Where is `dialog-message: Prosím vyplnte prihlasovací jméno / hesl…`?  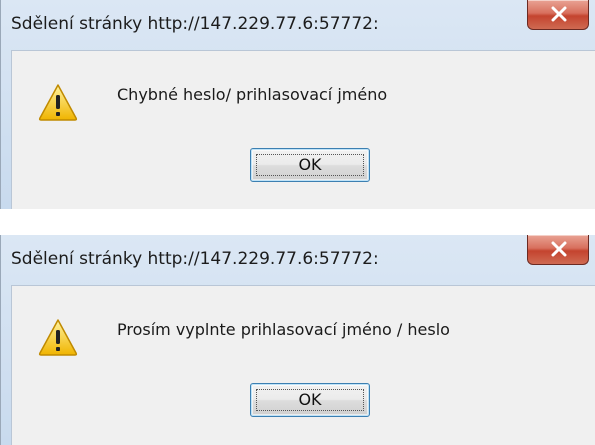
dialog-message: Prosím vyplnte prihlasovací jméno / hesl… is located at coordinates (283, 329).